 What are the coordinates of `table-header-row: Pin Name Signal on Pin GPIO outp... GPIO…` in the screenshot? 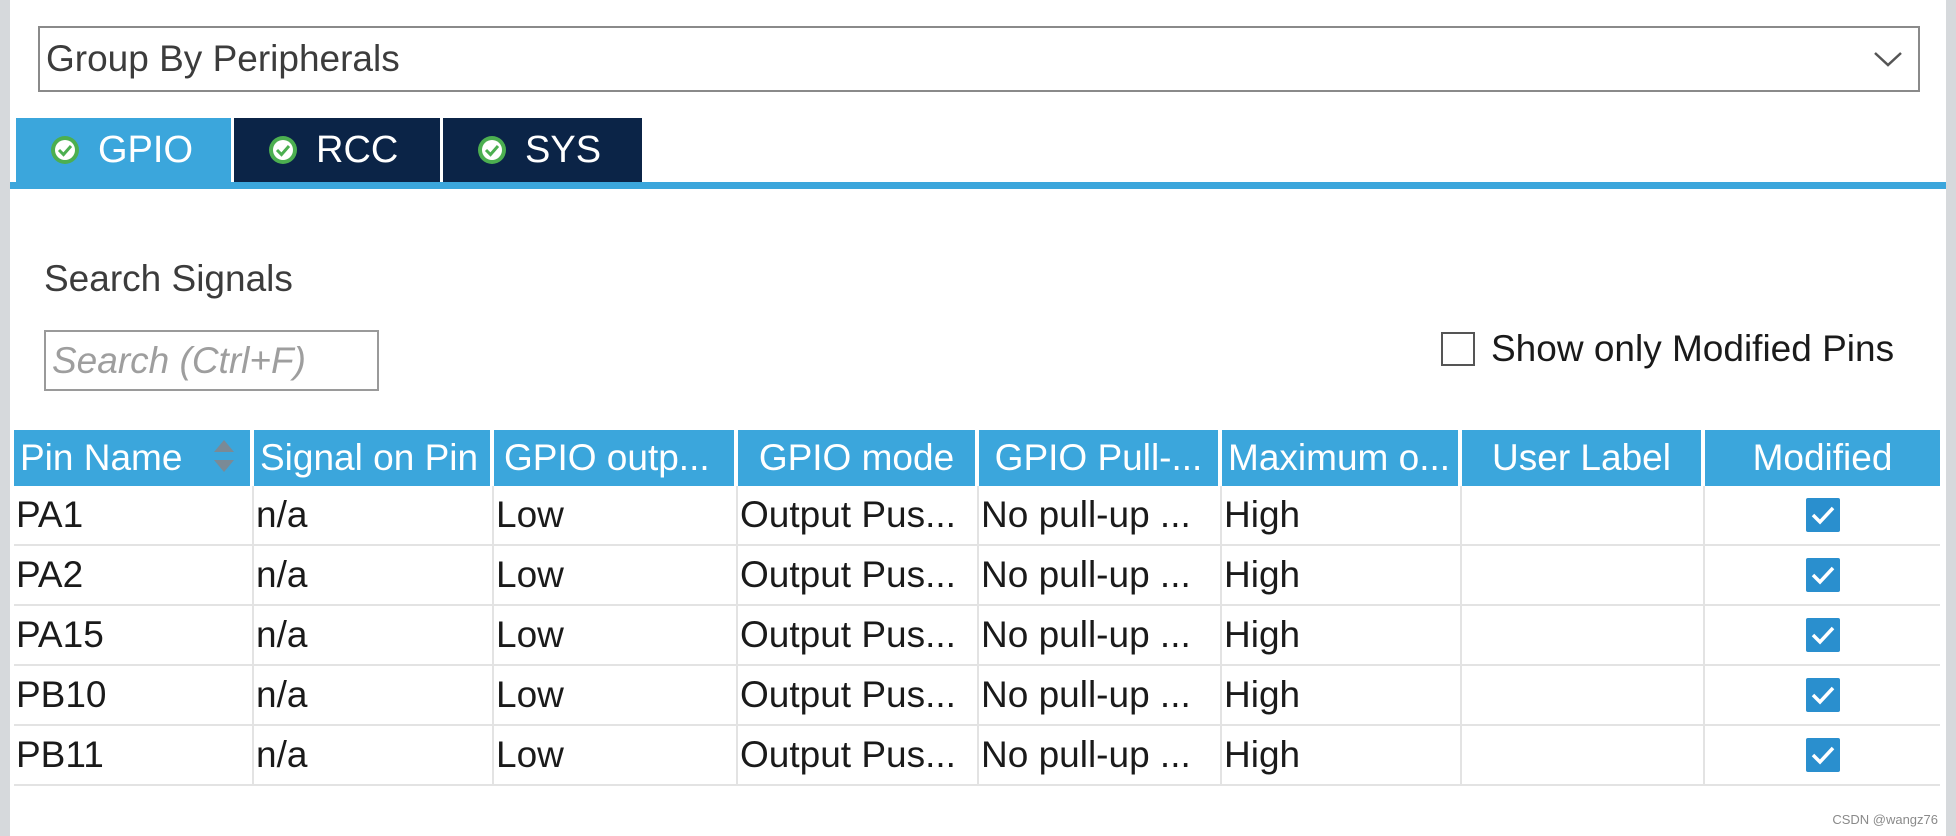 It's located at (977, 458).